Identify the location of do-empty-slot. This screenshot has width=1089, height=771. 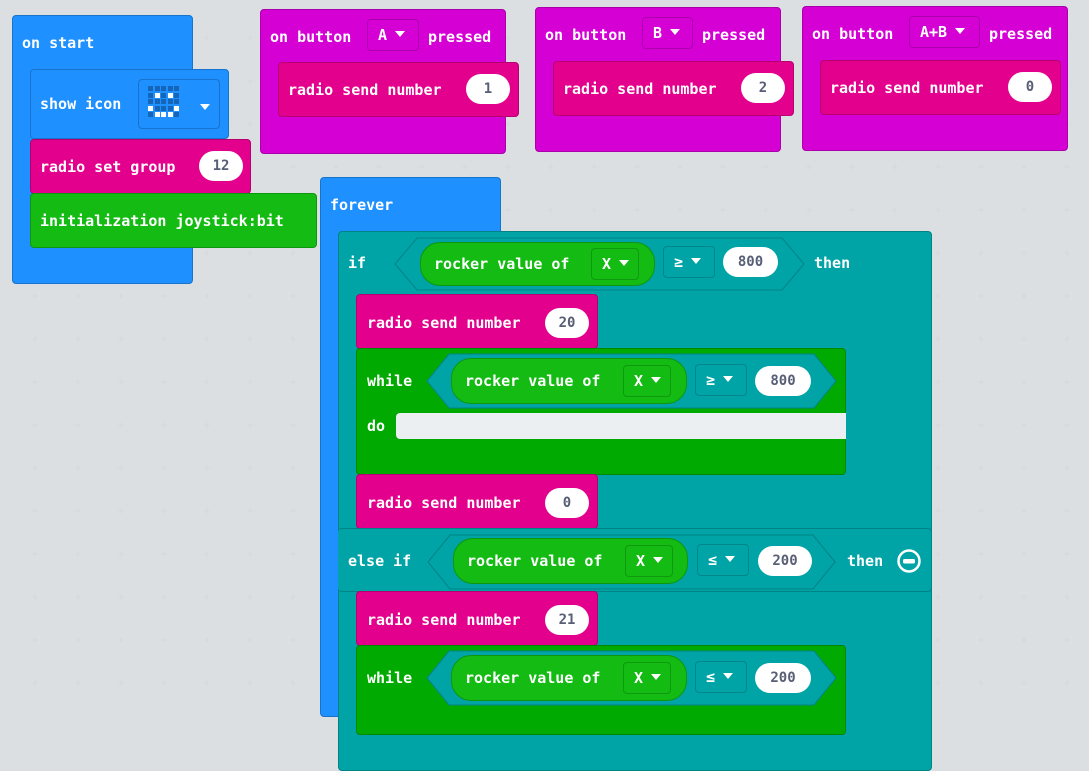
(621, 426).